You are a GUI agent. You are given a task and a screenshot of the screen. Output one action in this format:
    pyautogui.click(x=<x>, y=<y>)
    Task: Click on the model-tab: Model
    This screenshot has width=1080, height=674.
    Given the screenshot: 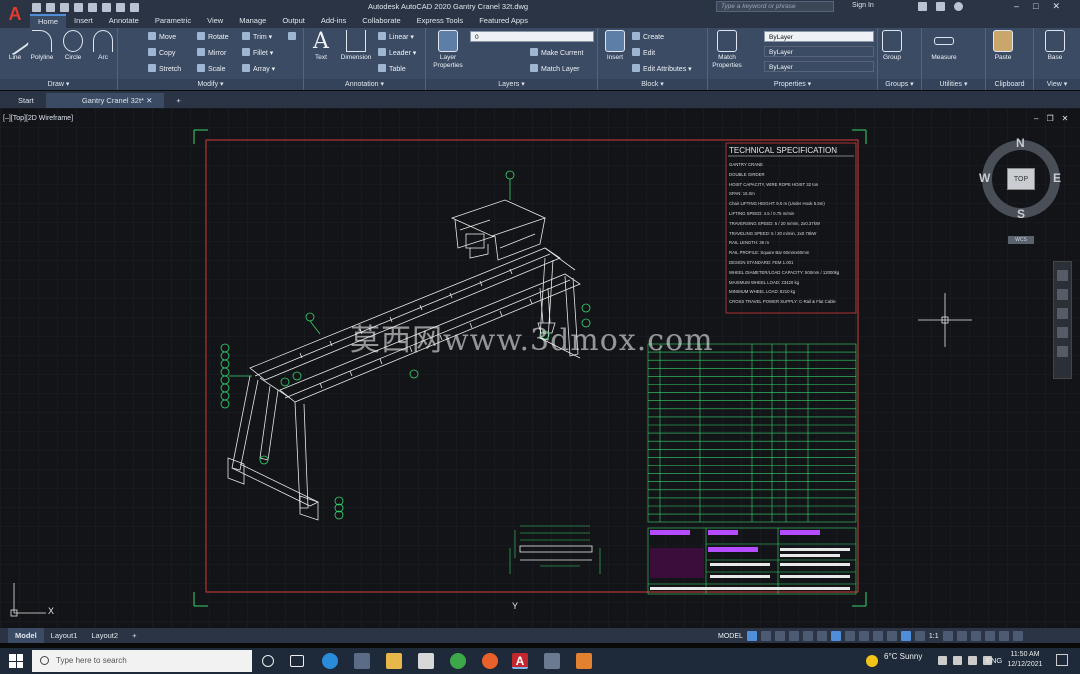 What is the action you would take?
    pyautogui.click(x=26, y=635)
    